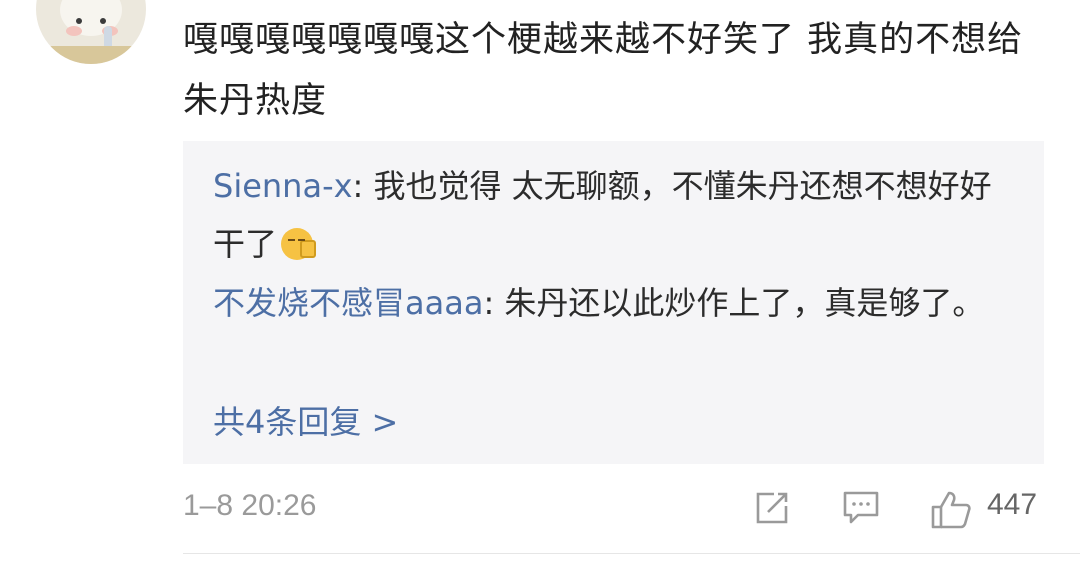 The height and width of the screenshot is (571, 1080). I want to click on divider, so click(631, 553).